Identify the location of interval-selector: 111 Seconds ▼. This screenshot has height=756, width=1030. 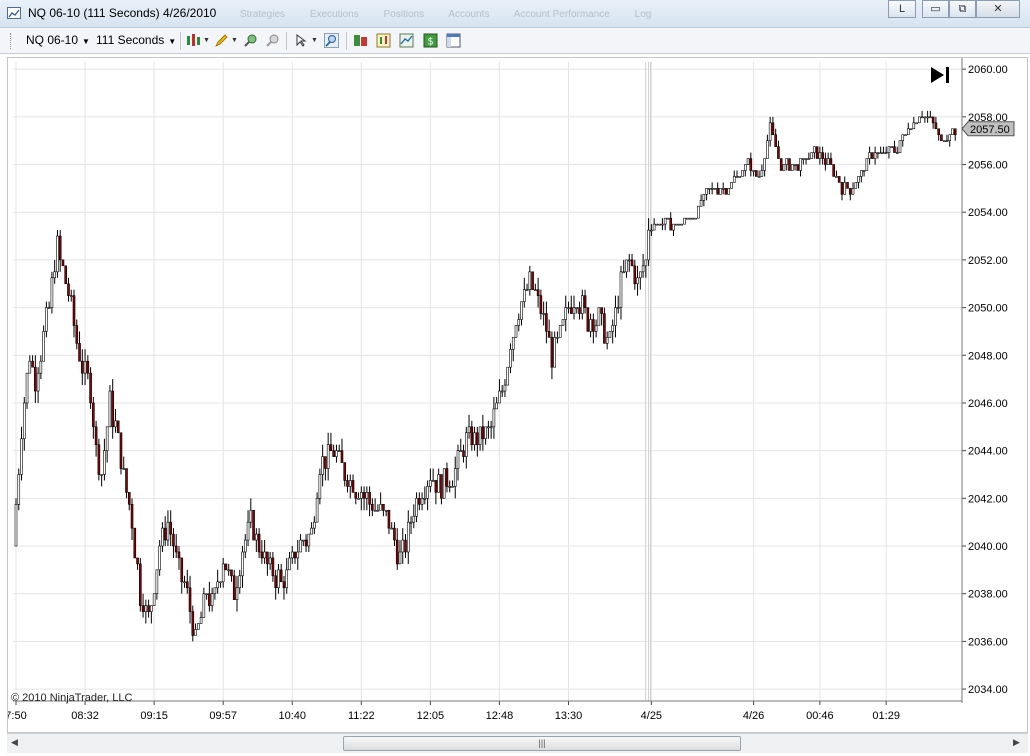
(136, 40).